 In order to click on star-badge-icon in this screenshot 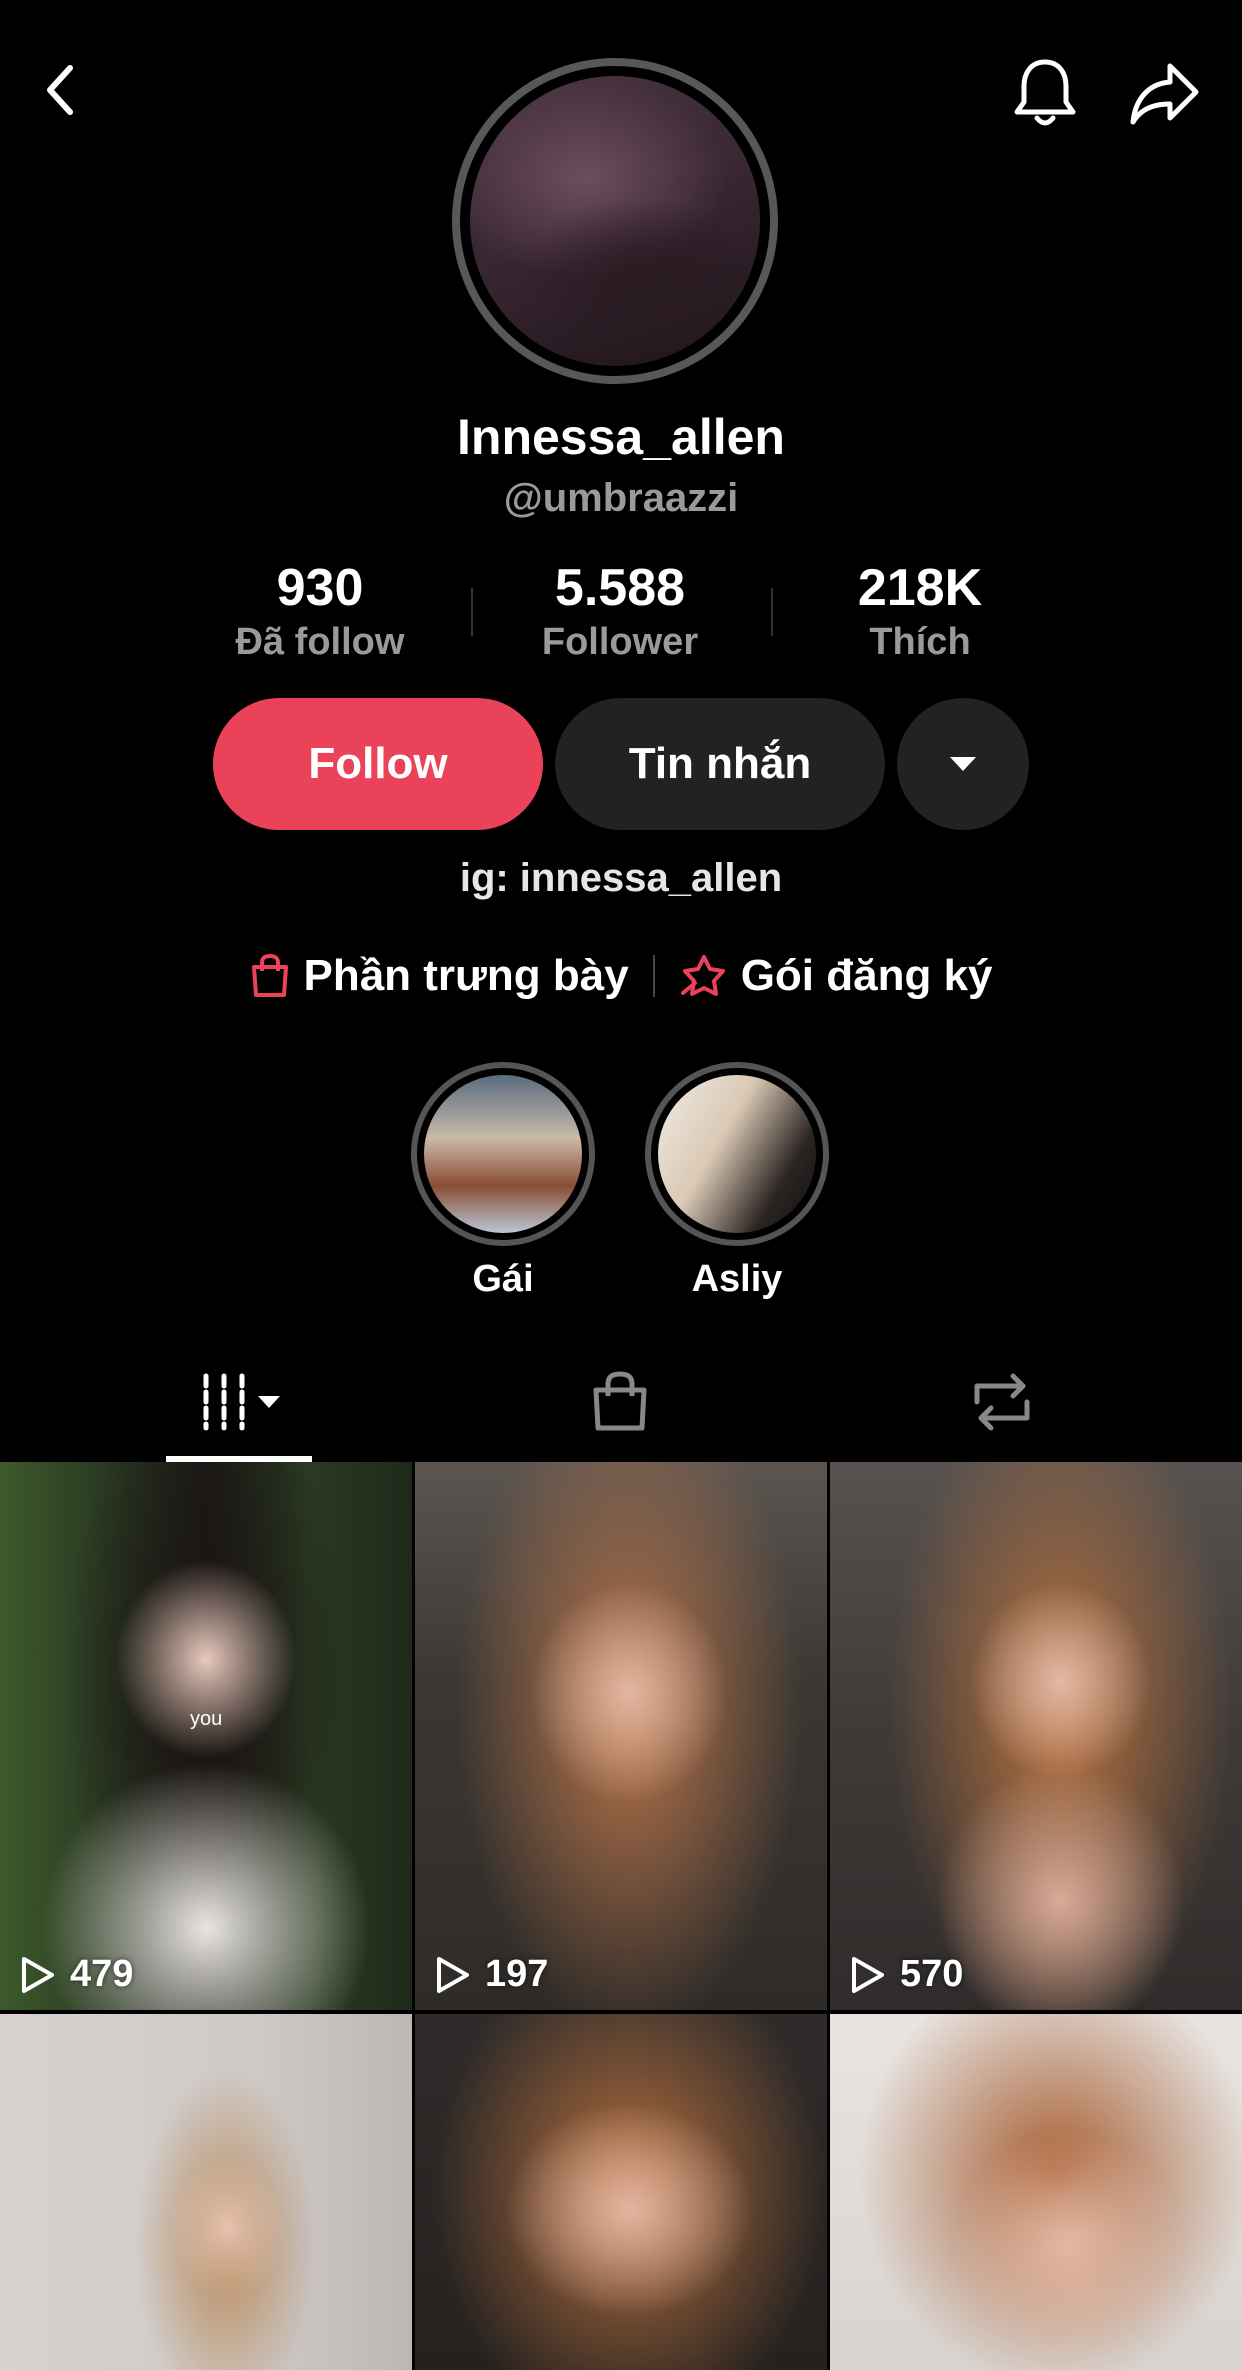, I will do `click(702, 975)`.